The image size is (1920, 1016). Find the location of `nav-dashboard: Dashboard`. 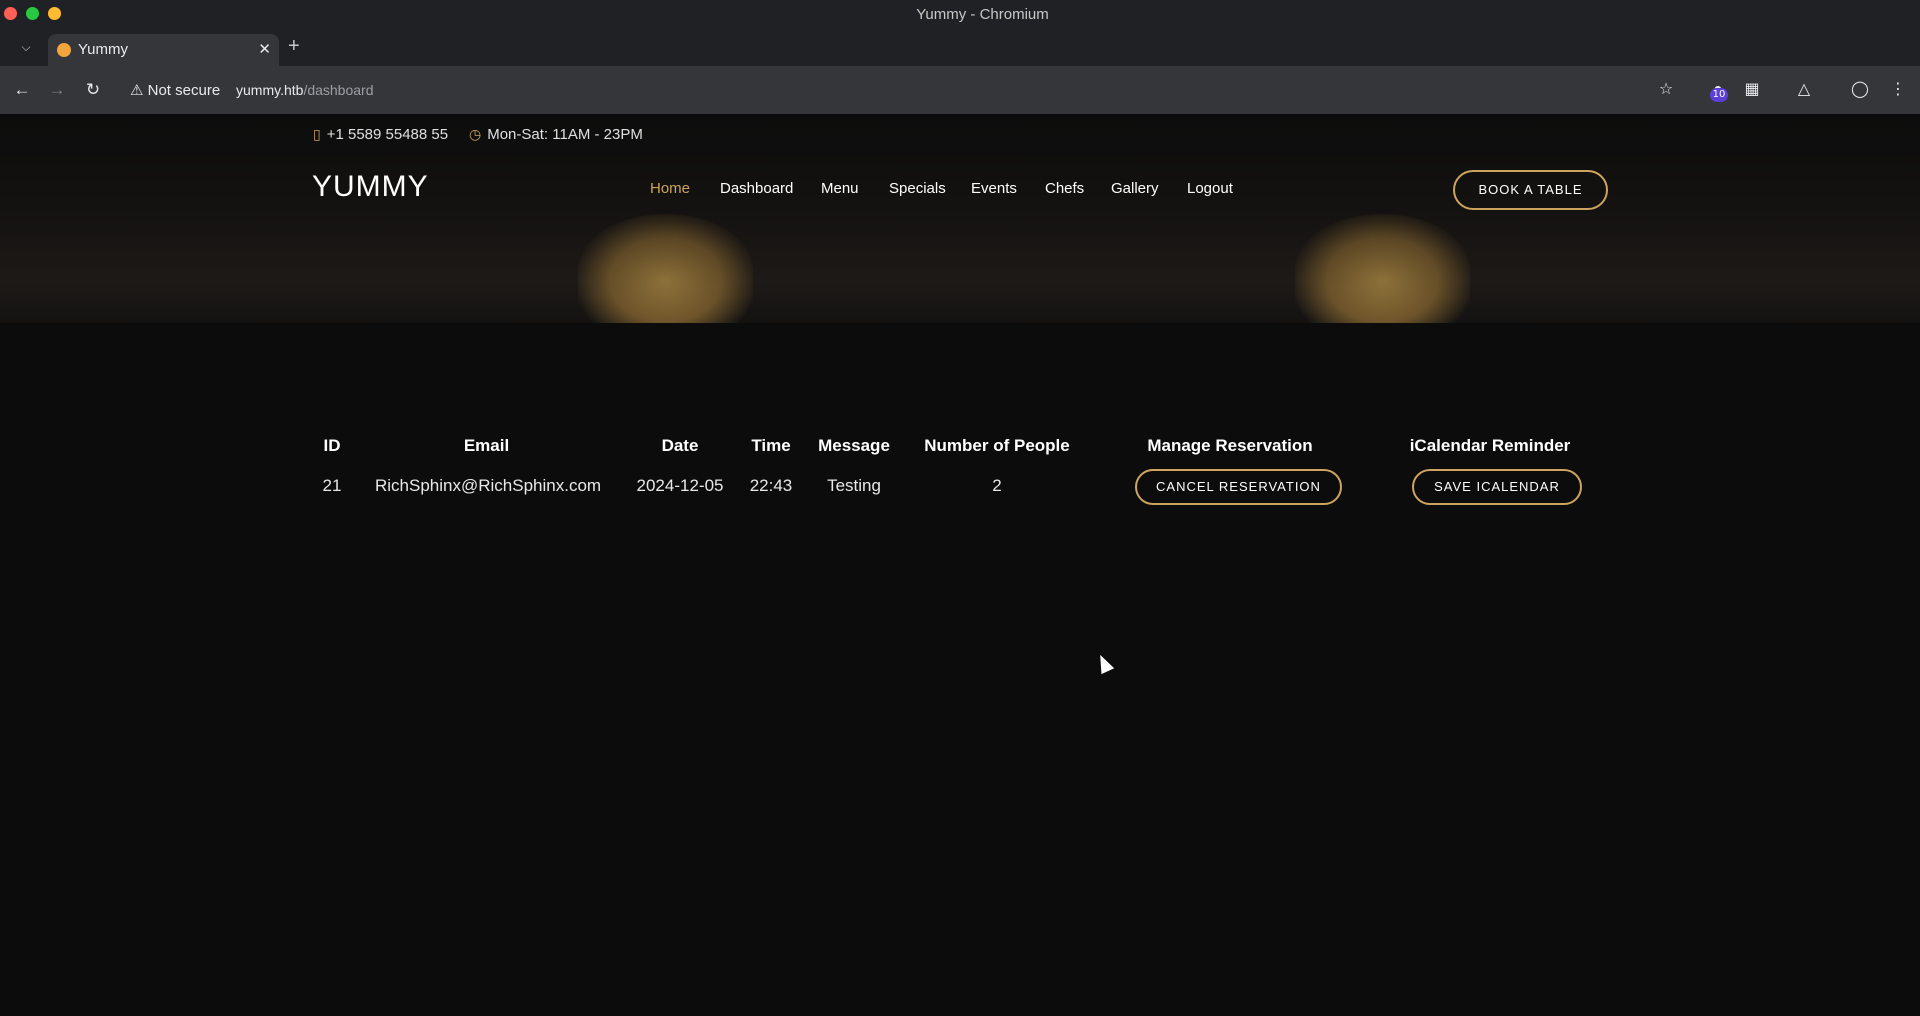

nav-dashboard: Dashboard is located at coordinates (756, 188).